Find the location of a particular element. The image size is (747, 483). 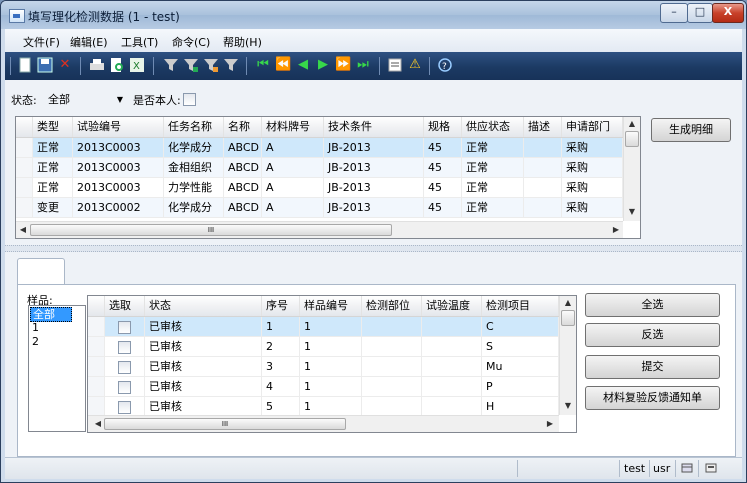

sample-list-item: 全部 is located at coordinates (51, 314).